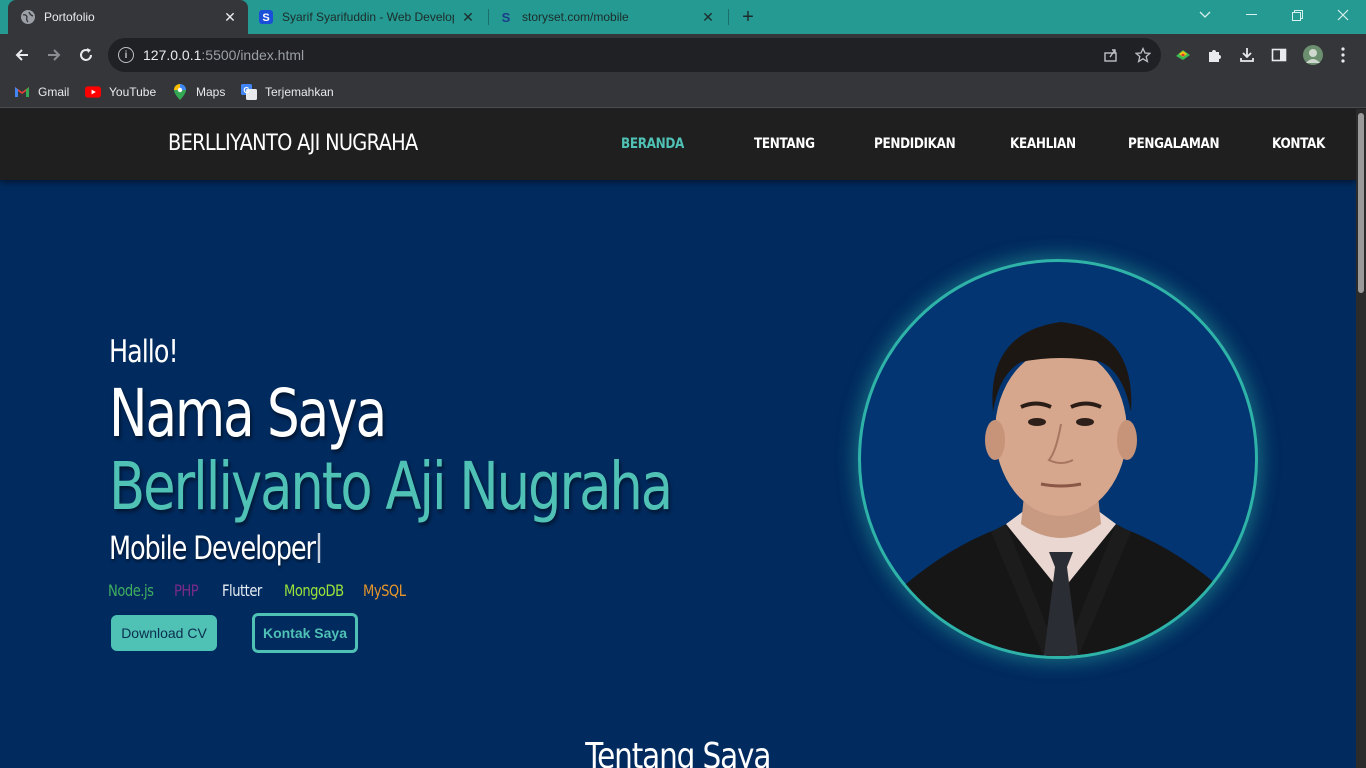  Describe the element at coordinates (314, 590) in the screenshot. I see `skill-mongodb: MongoDB` at that location.